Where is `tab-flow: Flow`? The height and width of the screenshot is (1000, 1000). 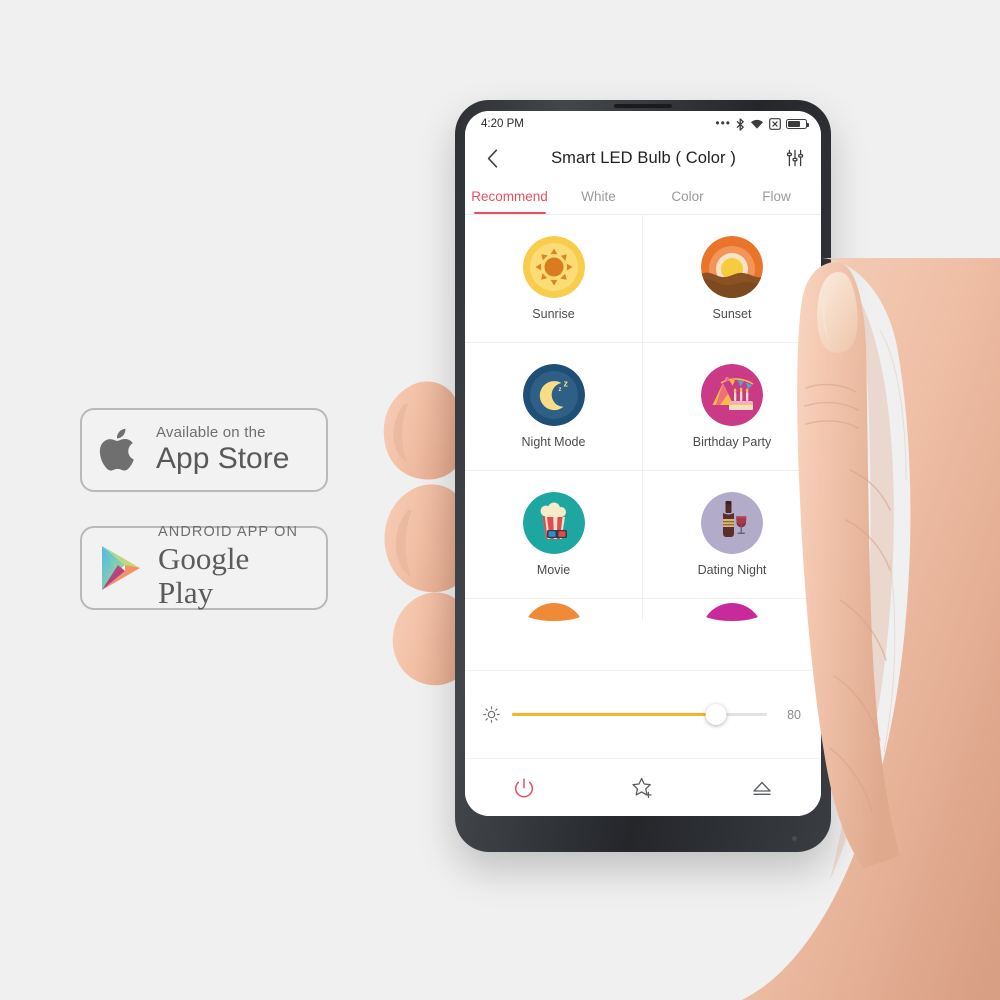 tab-flow: Flow is located at coordinates (776, 196).